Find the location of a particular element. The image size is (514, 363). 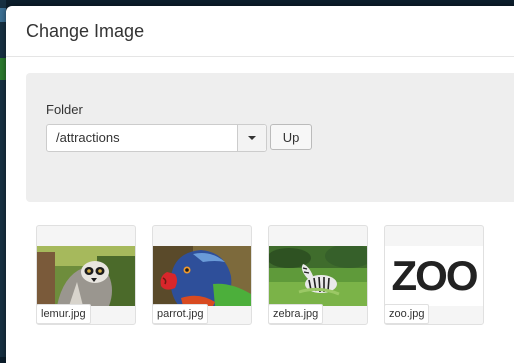

parrot-image is located at coordinates (202, 276).